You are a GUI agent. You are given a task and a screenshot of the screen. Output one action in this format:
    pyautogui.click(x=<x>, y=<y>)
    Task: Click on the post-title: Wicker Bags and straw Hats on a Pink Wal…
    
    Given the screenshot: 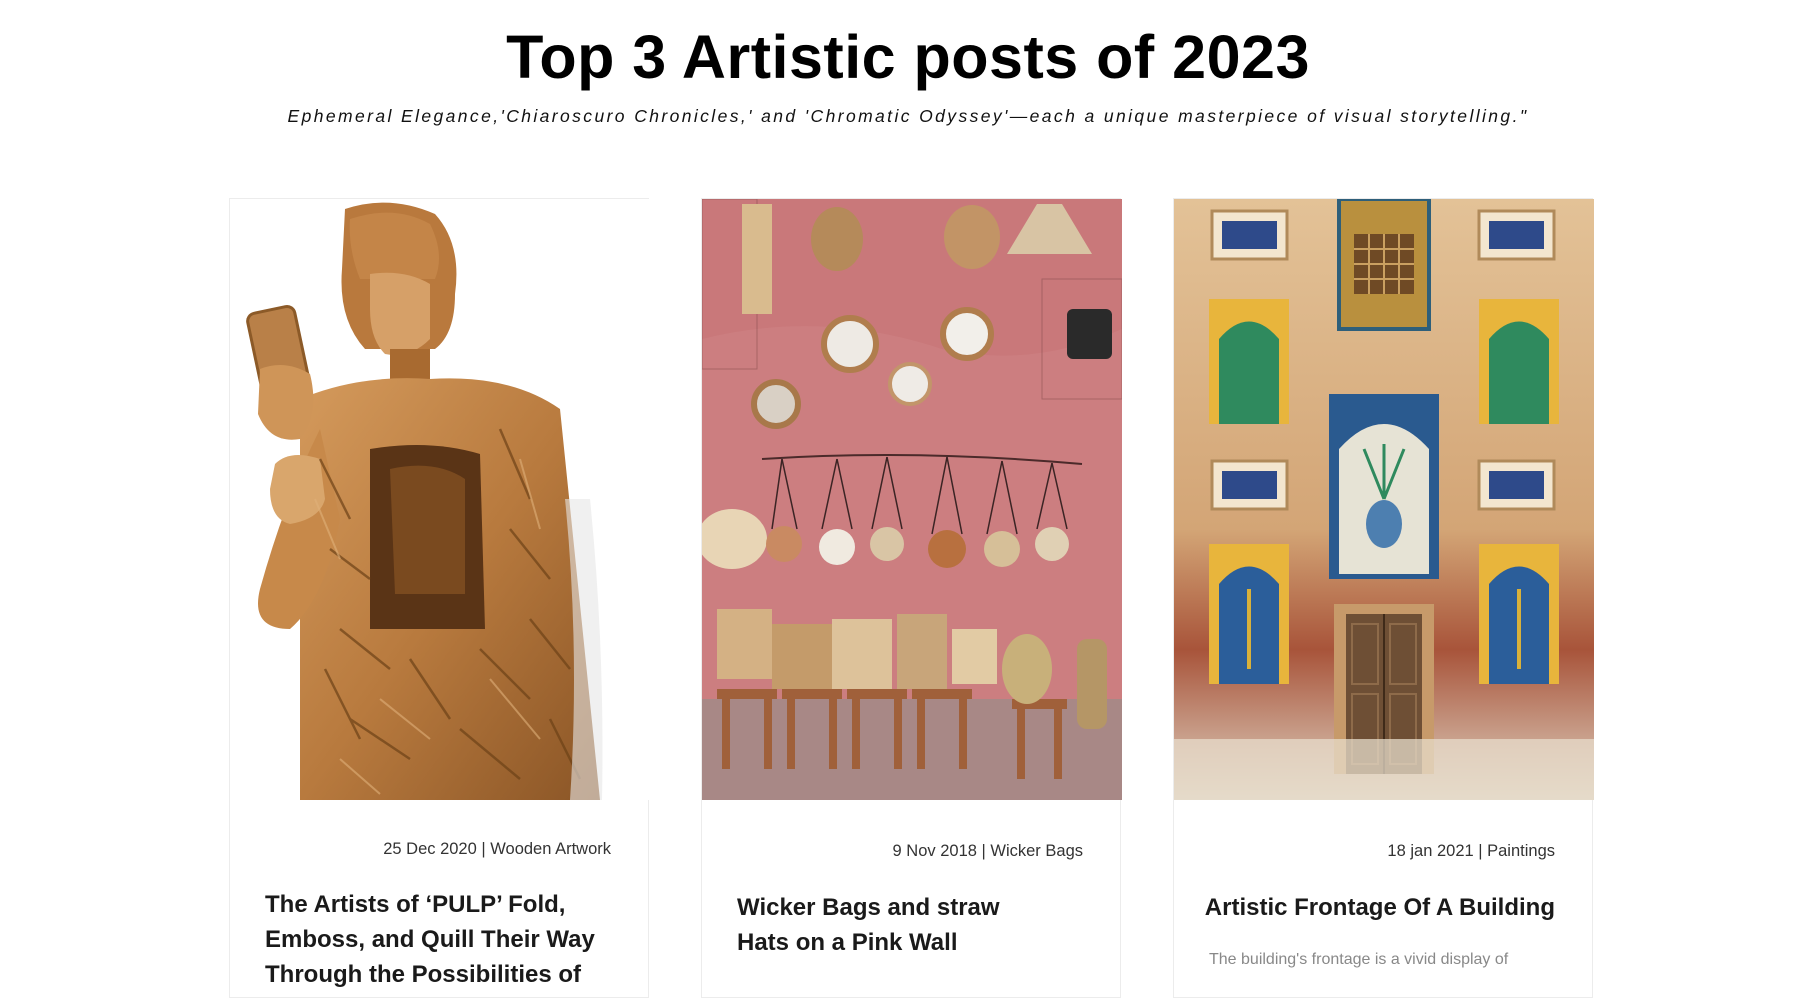 What is the action you would take?
    pyautogui.click(x=897, y=925)
    